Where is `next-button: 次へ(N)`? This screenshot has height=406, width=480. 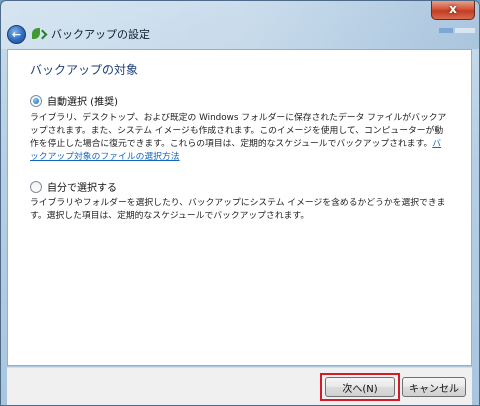 next-button: 次へ(N) is located at coordinates (360, 387).